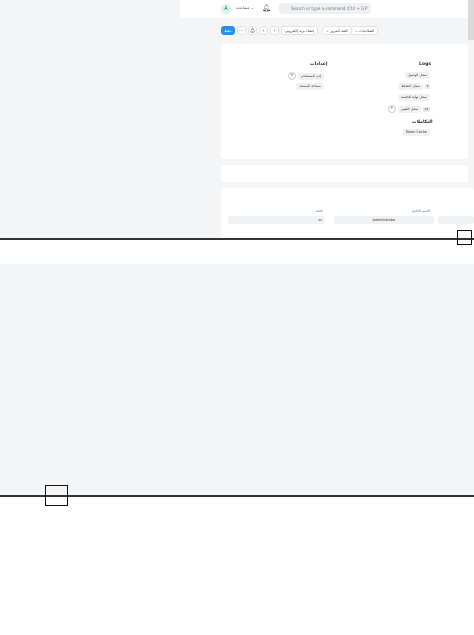 Image resolution: width=474 pixels, height=635 pixels. Describe the element at coordinates (276, 220) in the screenshot. I see `language-field: ar` at that location.